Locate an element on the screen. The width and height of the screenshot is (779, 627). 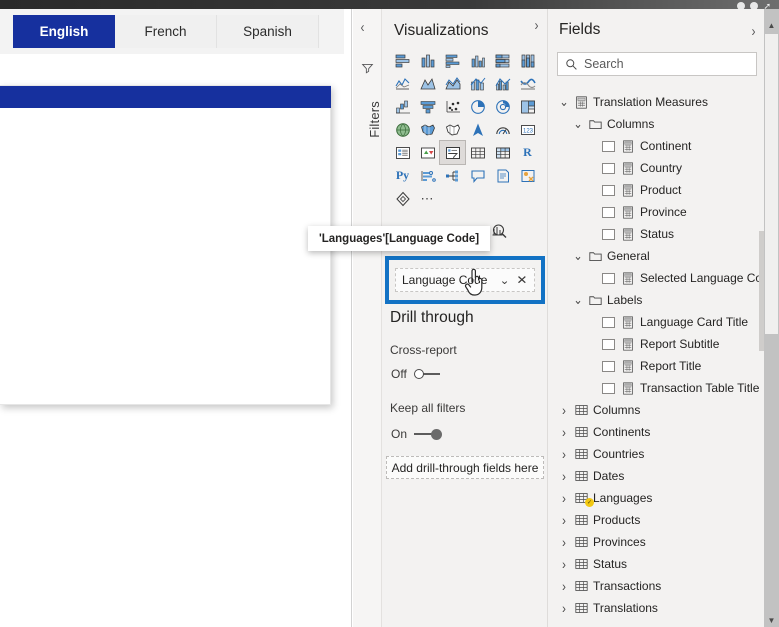
field-pill-language-code: Language Code is located at coordinates (446, 280).